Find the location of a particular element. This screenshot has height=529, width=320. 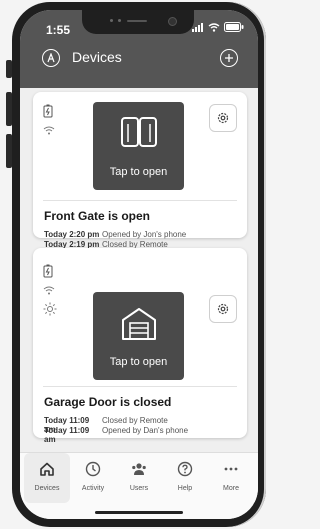

more-icon is located at coordinates (231, 469).